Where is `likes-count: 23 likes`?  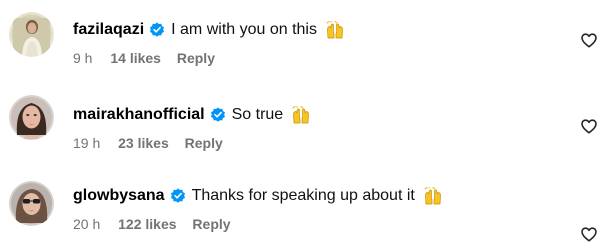
likes-count: 23 likes is located at coordinates (143, 143).